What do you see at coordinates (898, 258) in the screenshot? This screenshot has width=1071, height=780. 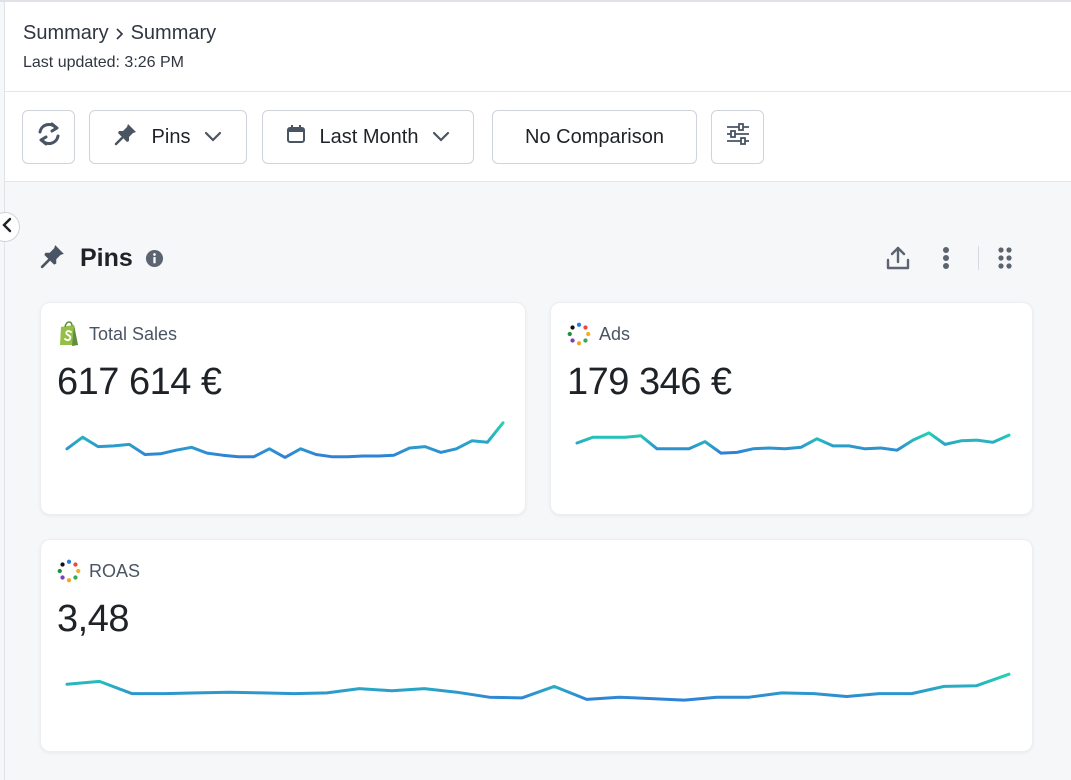 I see `upload-icon` at bounding box center [898, 258].